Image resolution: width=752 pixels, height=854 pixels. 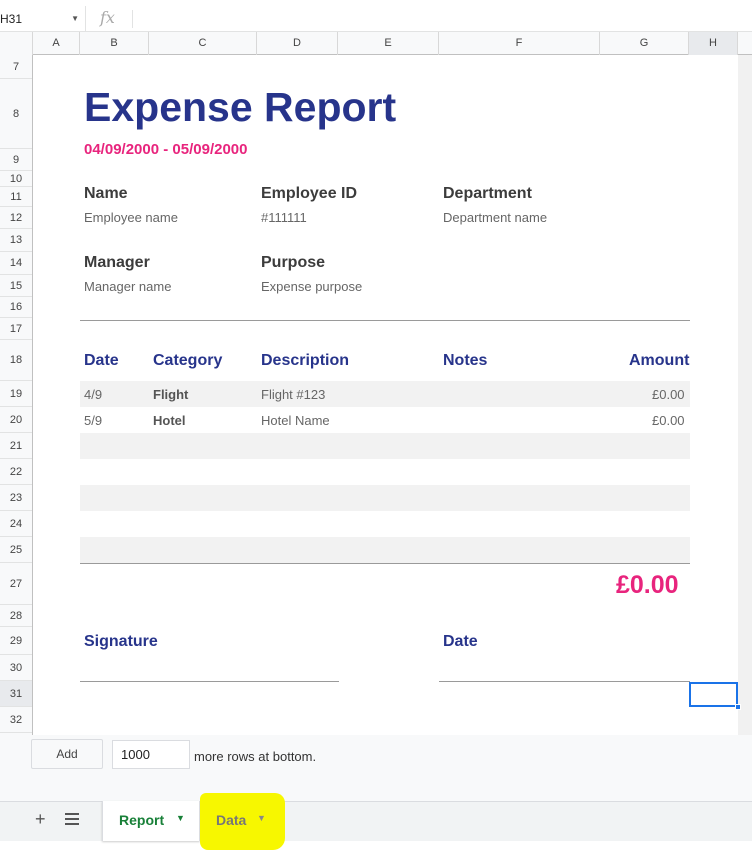 What do you see at coordinates (16, 524) in the screenshot?
I see `row-header-24: 24` at bounding box center [16, 524].